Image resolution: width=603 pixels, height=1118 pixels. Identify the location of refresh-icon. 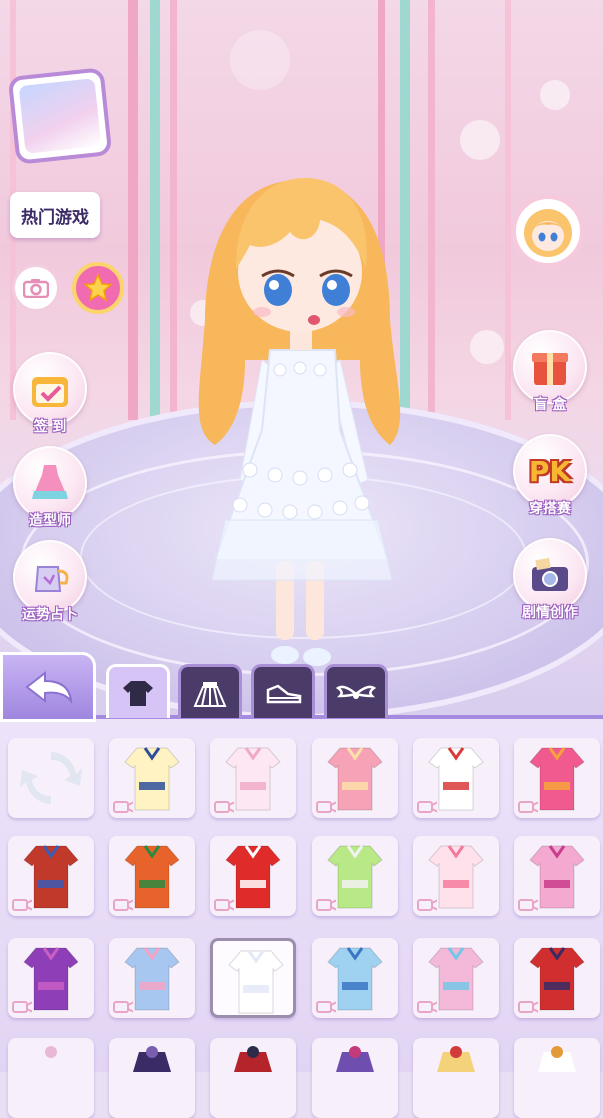
(51, 778).